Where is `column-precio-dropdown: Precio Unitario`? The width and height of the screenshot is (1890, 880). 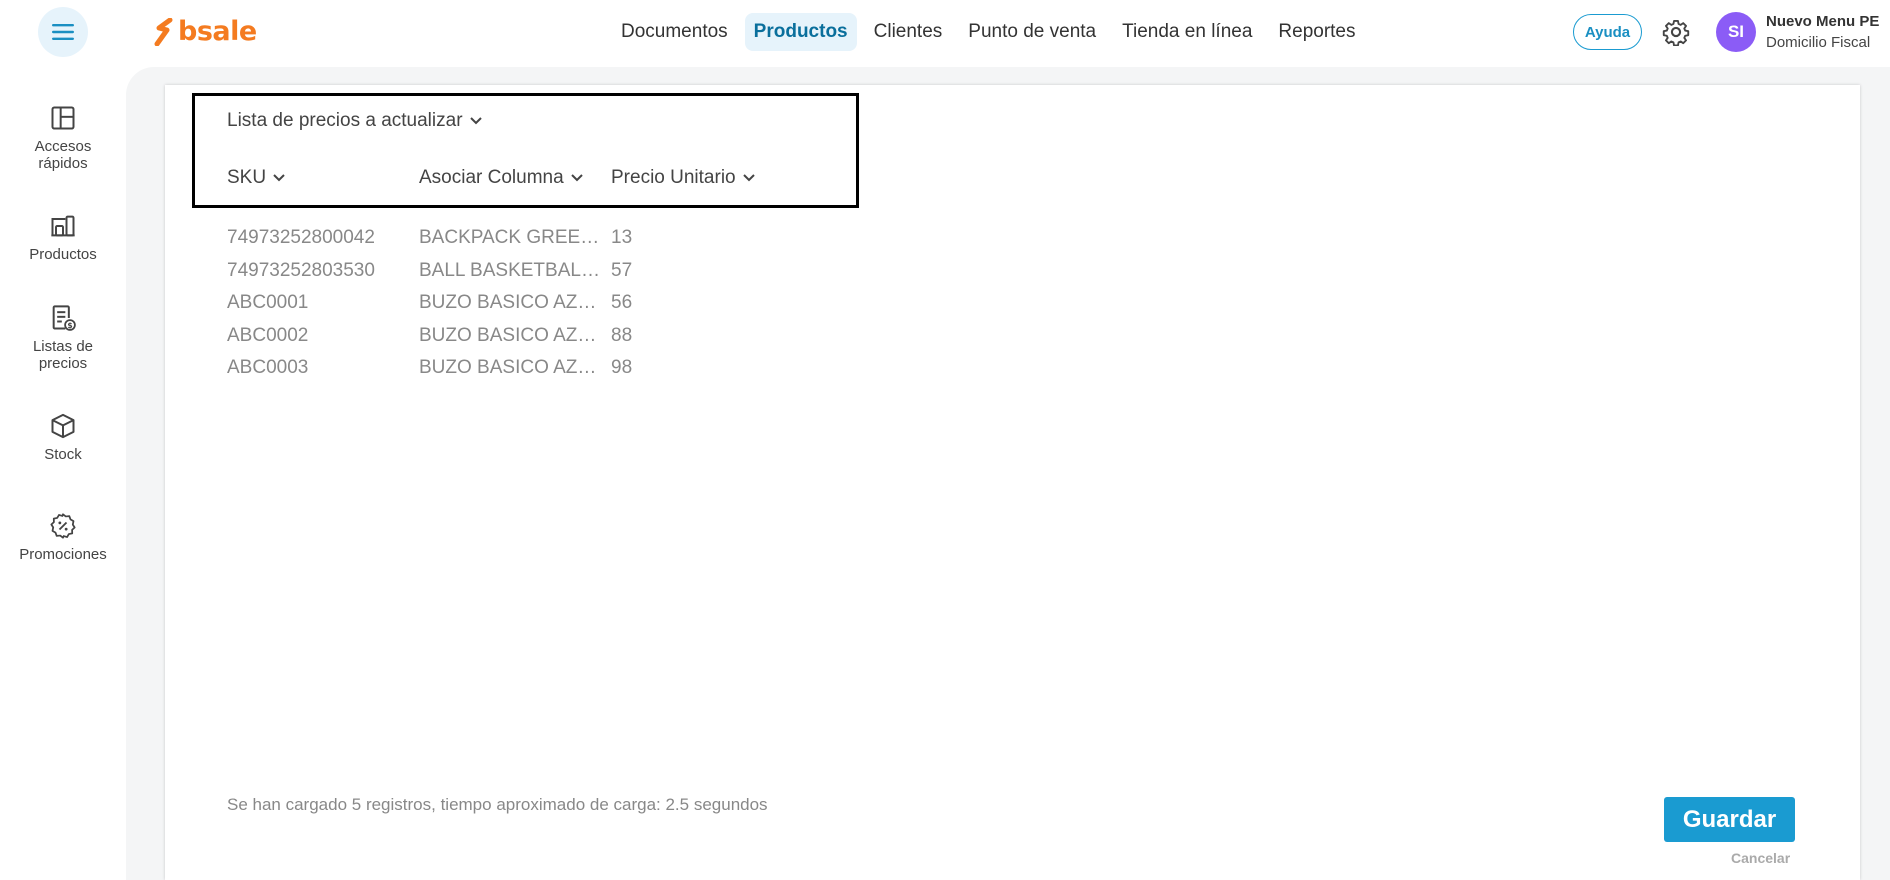 column-precio-dropdown: Precio Unitario is located at coordinates (683, 178).